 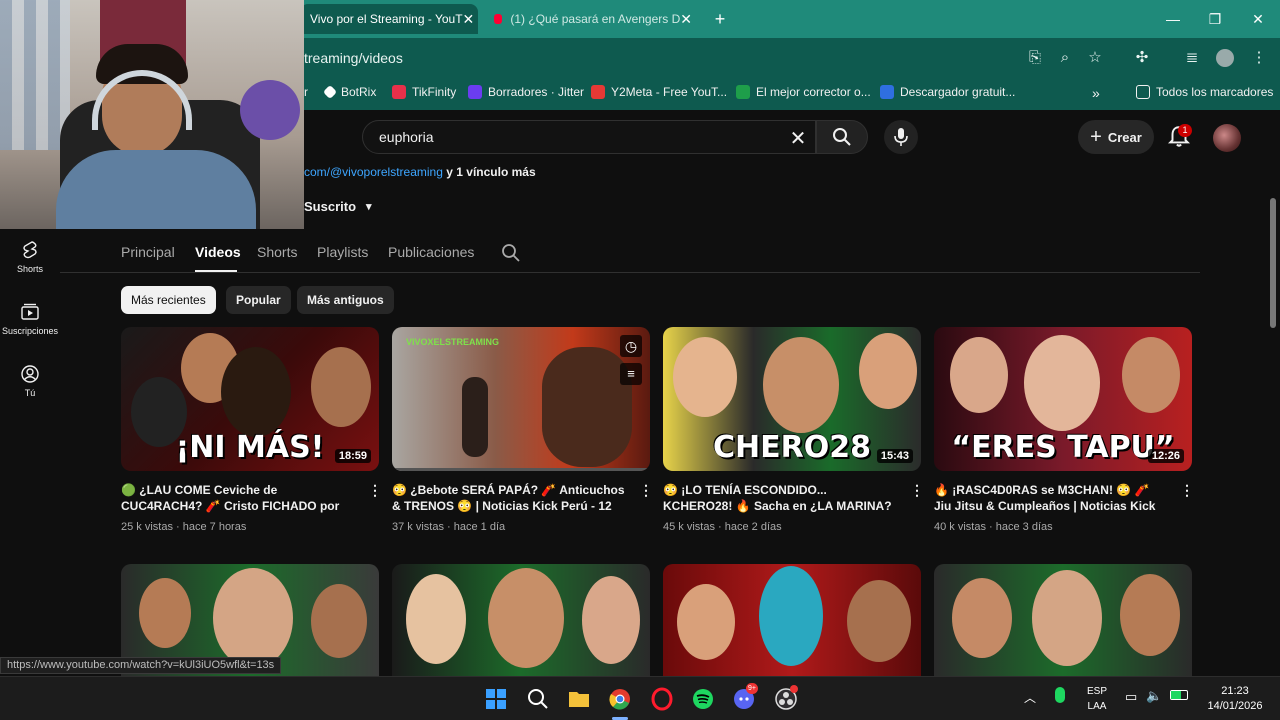 What do you see at coordinates (1154, 696) in the screenshot?
I see `volume-icon: 🔈` at bounding box center [1154, 696].